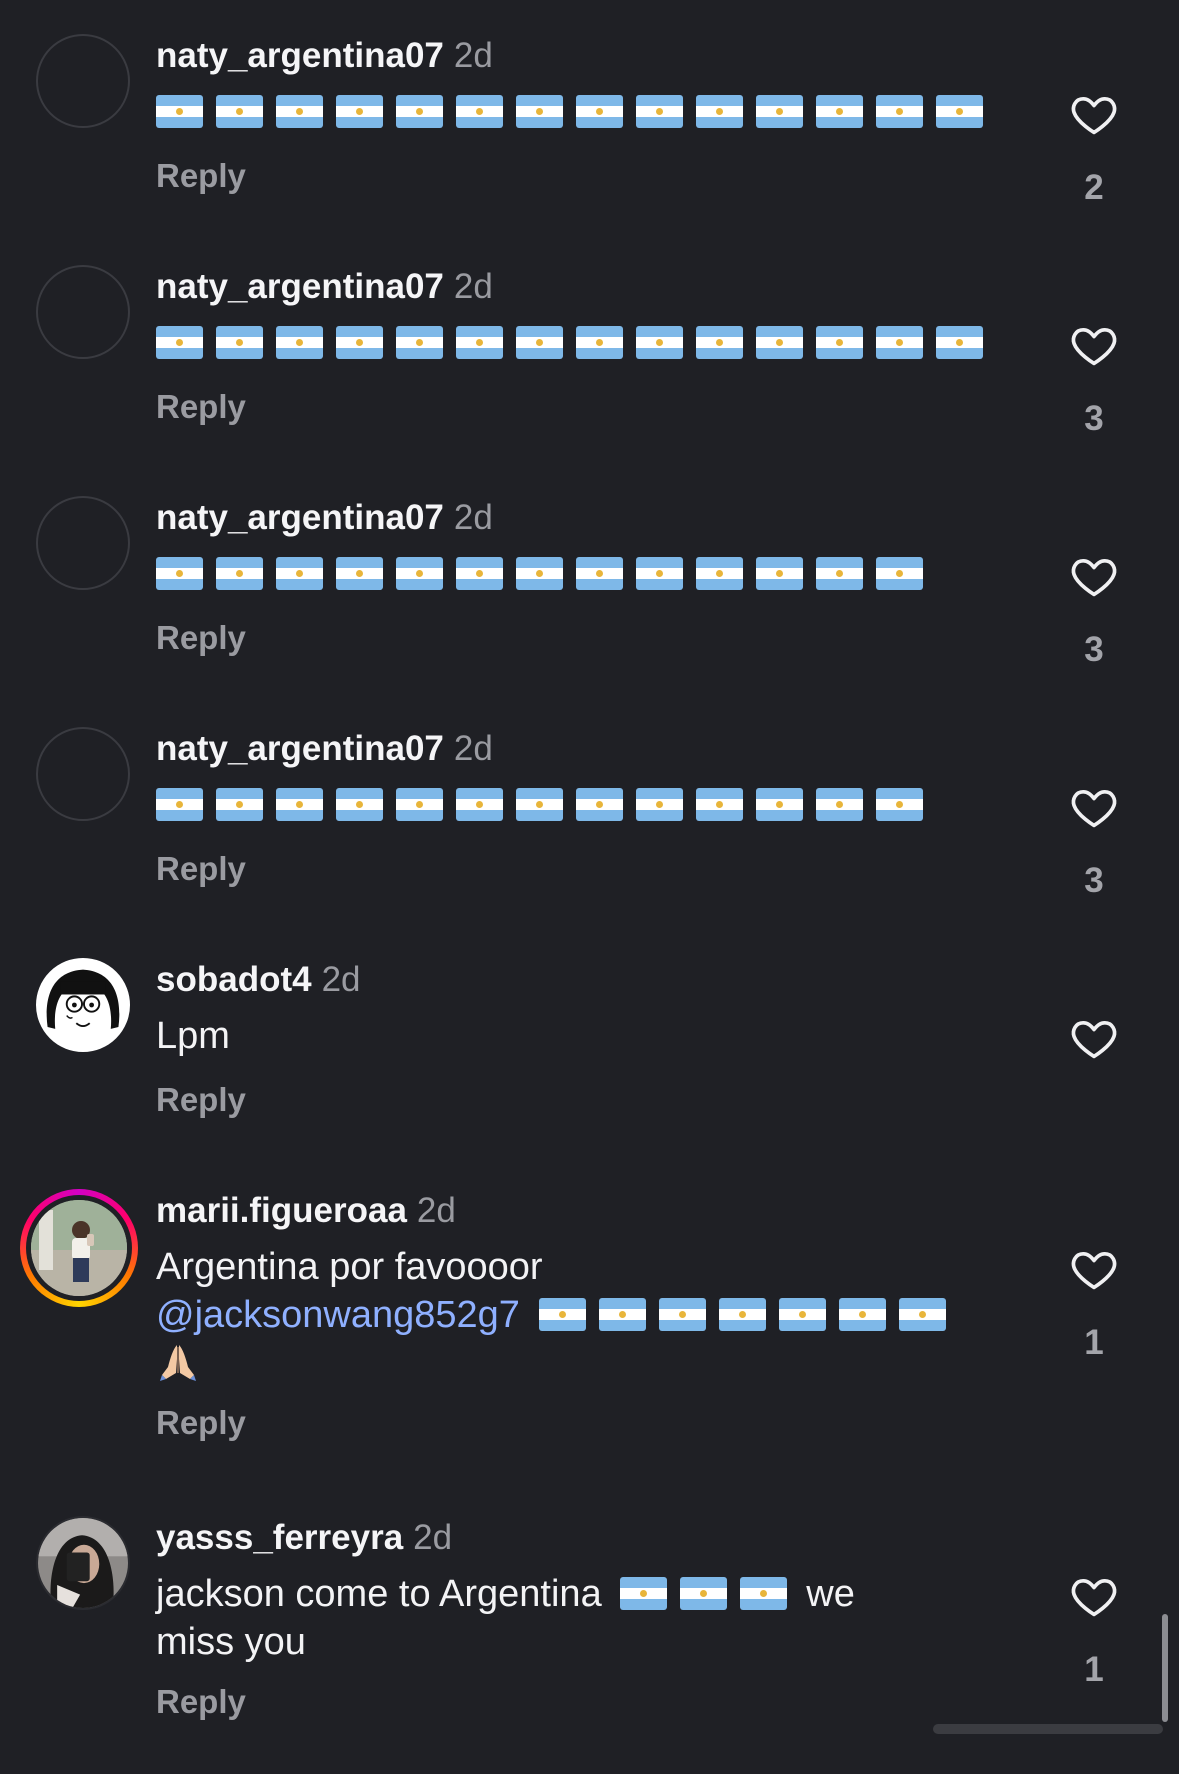 Image resolution: width=1179 pixels, height=1774 pixels. I want to click on comment-text-line: Argentina por favoooor, so click(349, 1267).